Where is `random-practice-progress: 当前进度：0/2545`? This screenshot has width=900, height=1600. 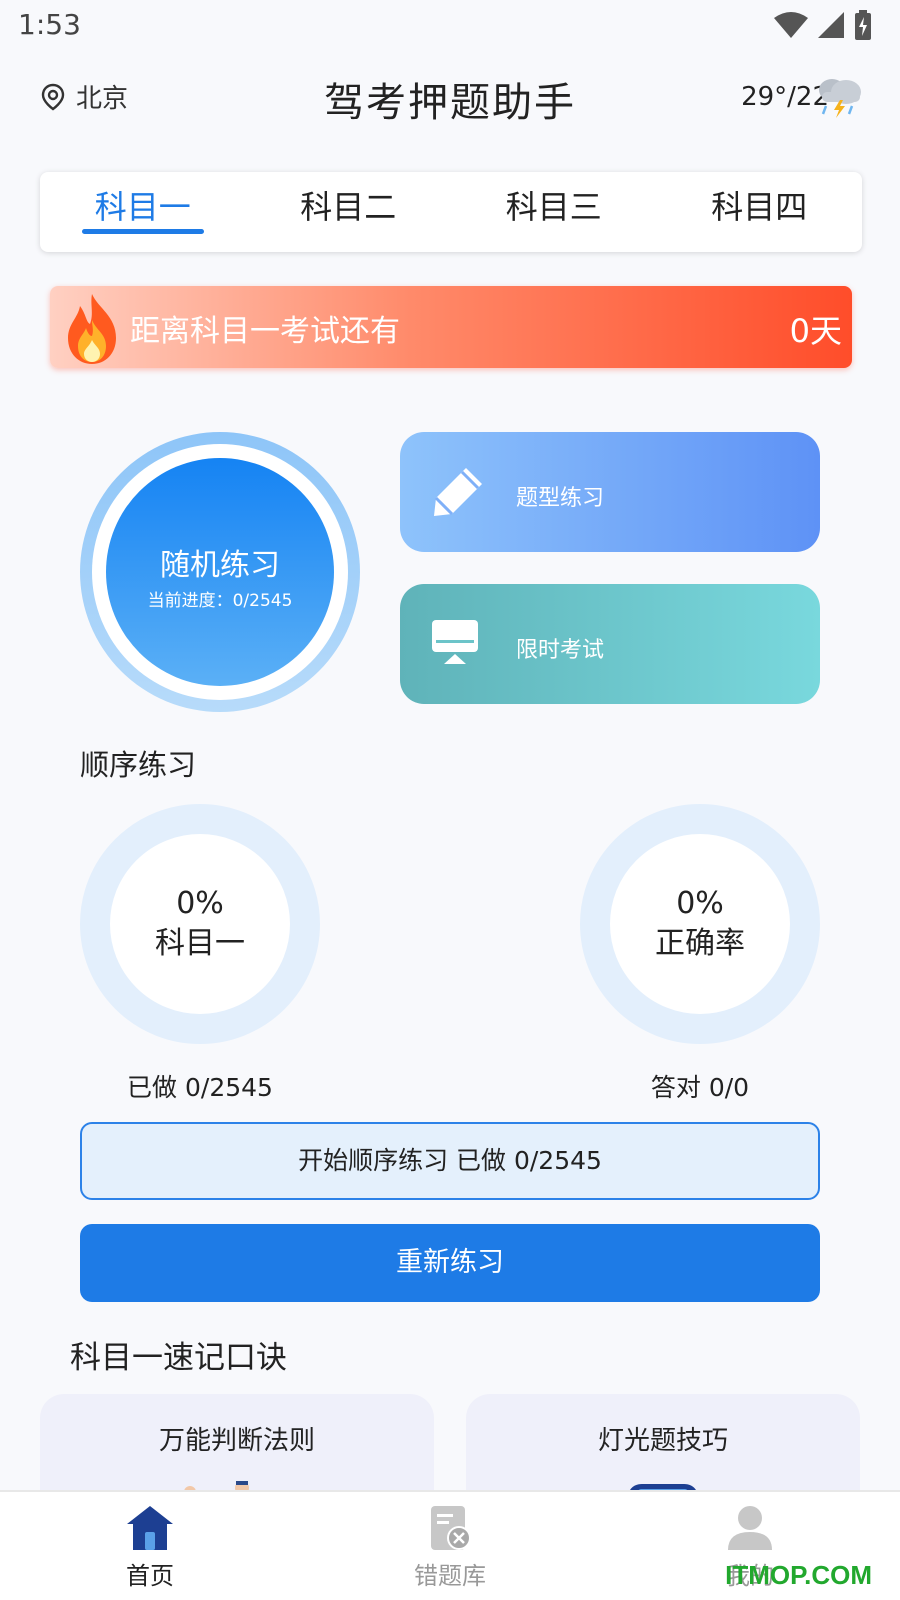
random-practice-progress: 当前进度：0/2545 is located at coordinates (220, 601).